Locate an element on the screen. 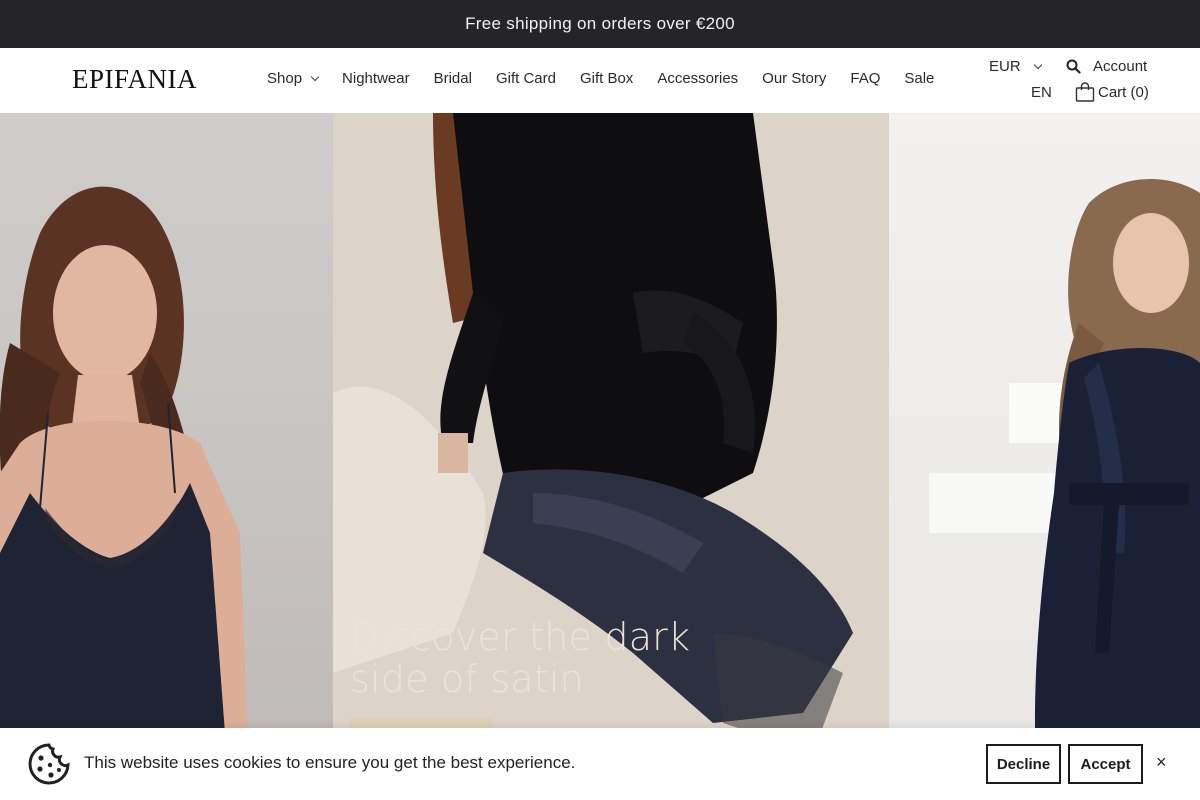 This screenshot has height=800, width=1200. cookie-icon is located at coordinates (49, 764).